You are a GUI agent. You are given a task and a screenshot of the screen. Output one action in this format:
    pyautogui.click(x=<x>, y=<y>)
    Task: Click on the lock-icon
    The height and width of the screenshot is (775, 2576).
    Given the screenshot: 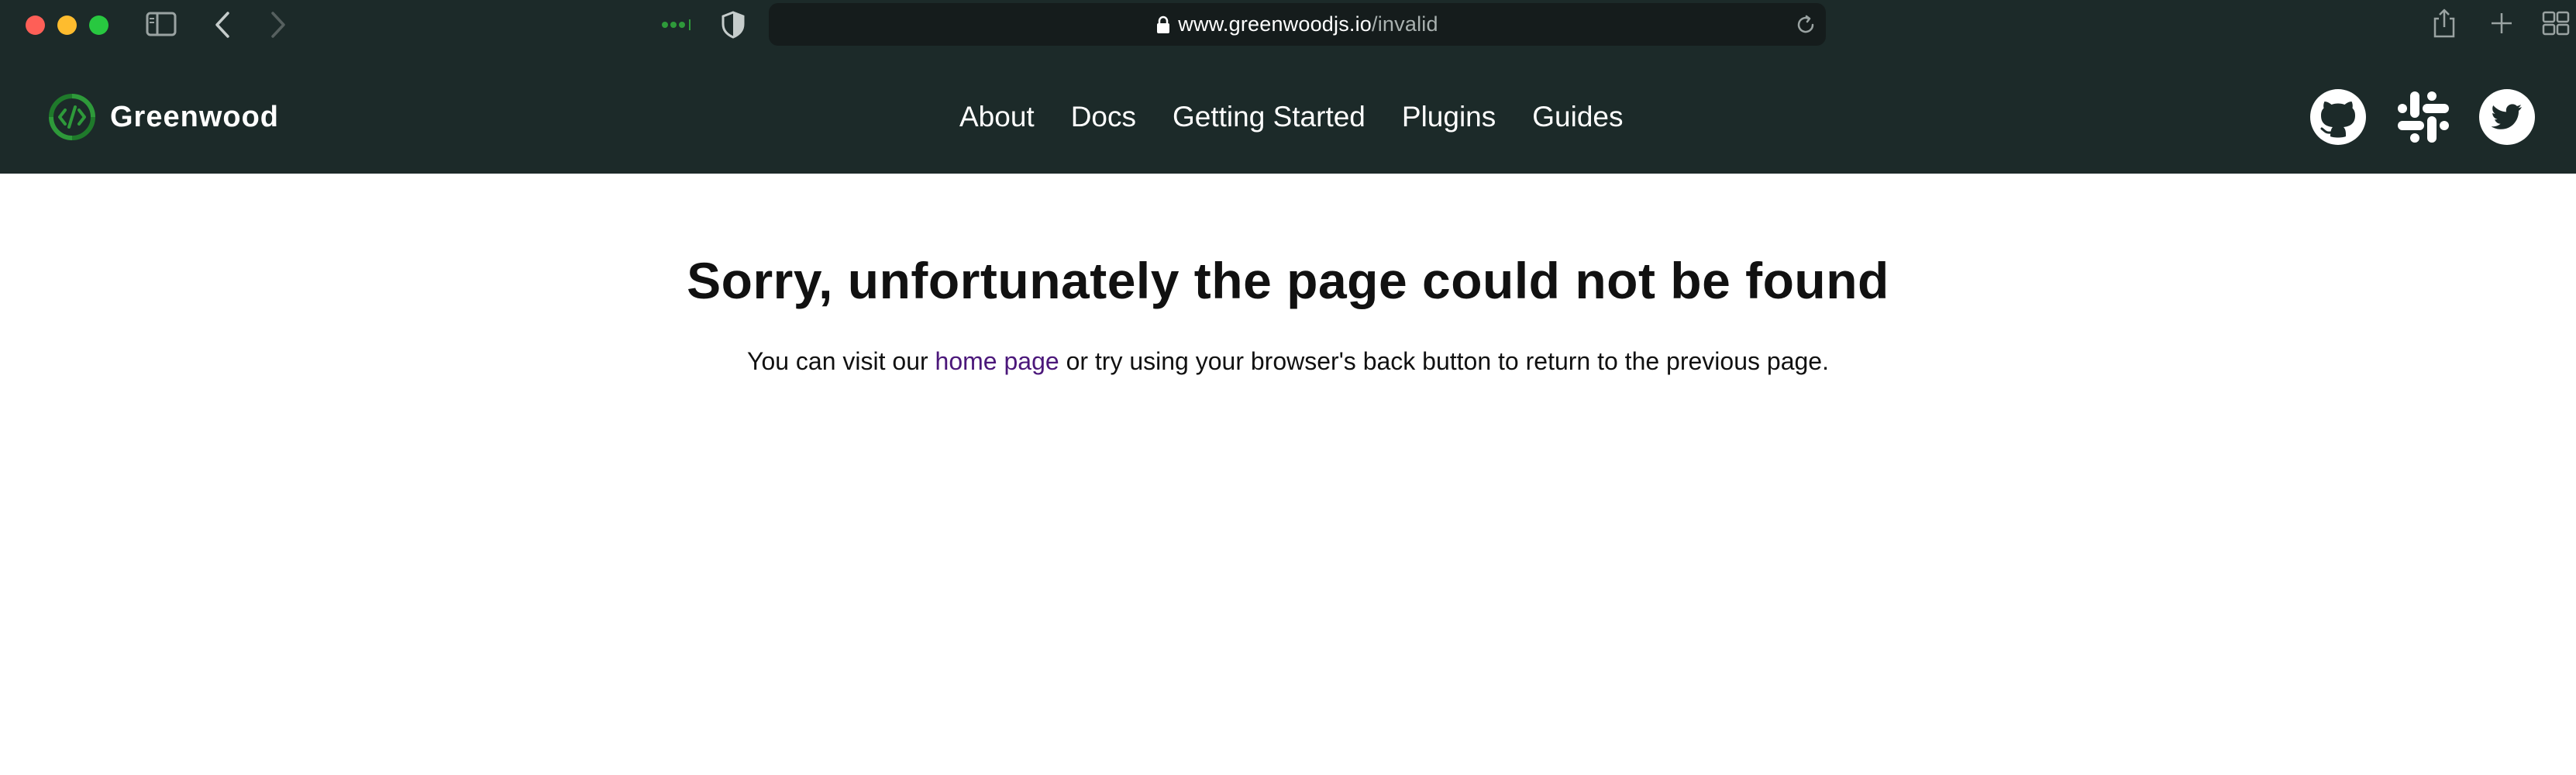 What is the action you would take?
    pyautogui.click(x=1163, y=25)
    